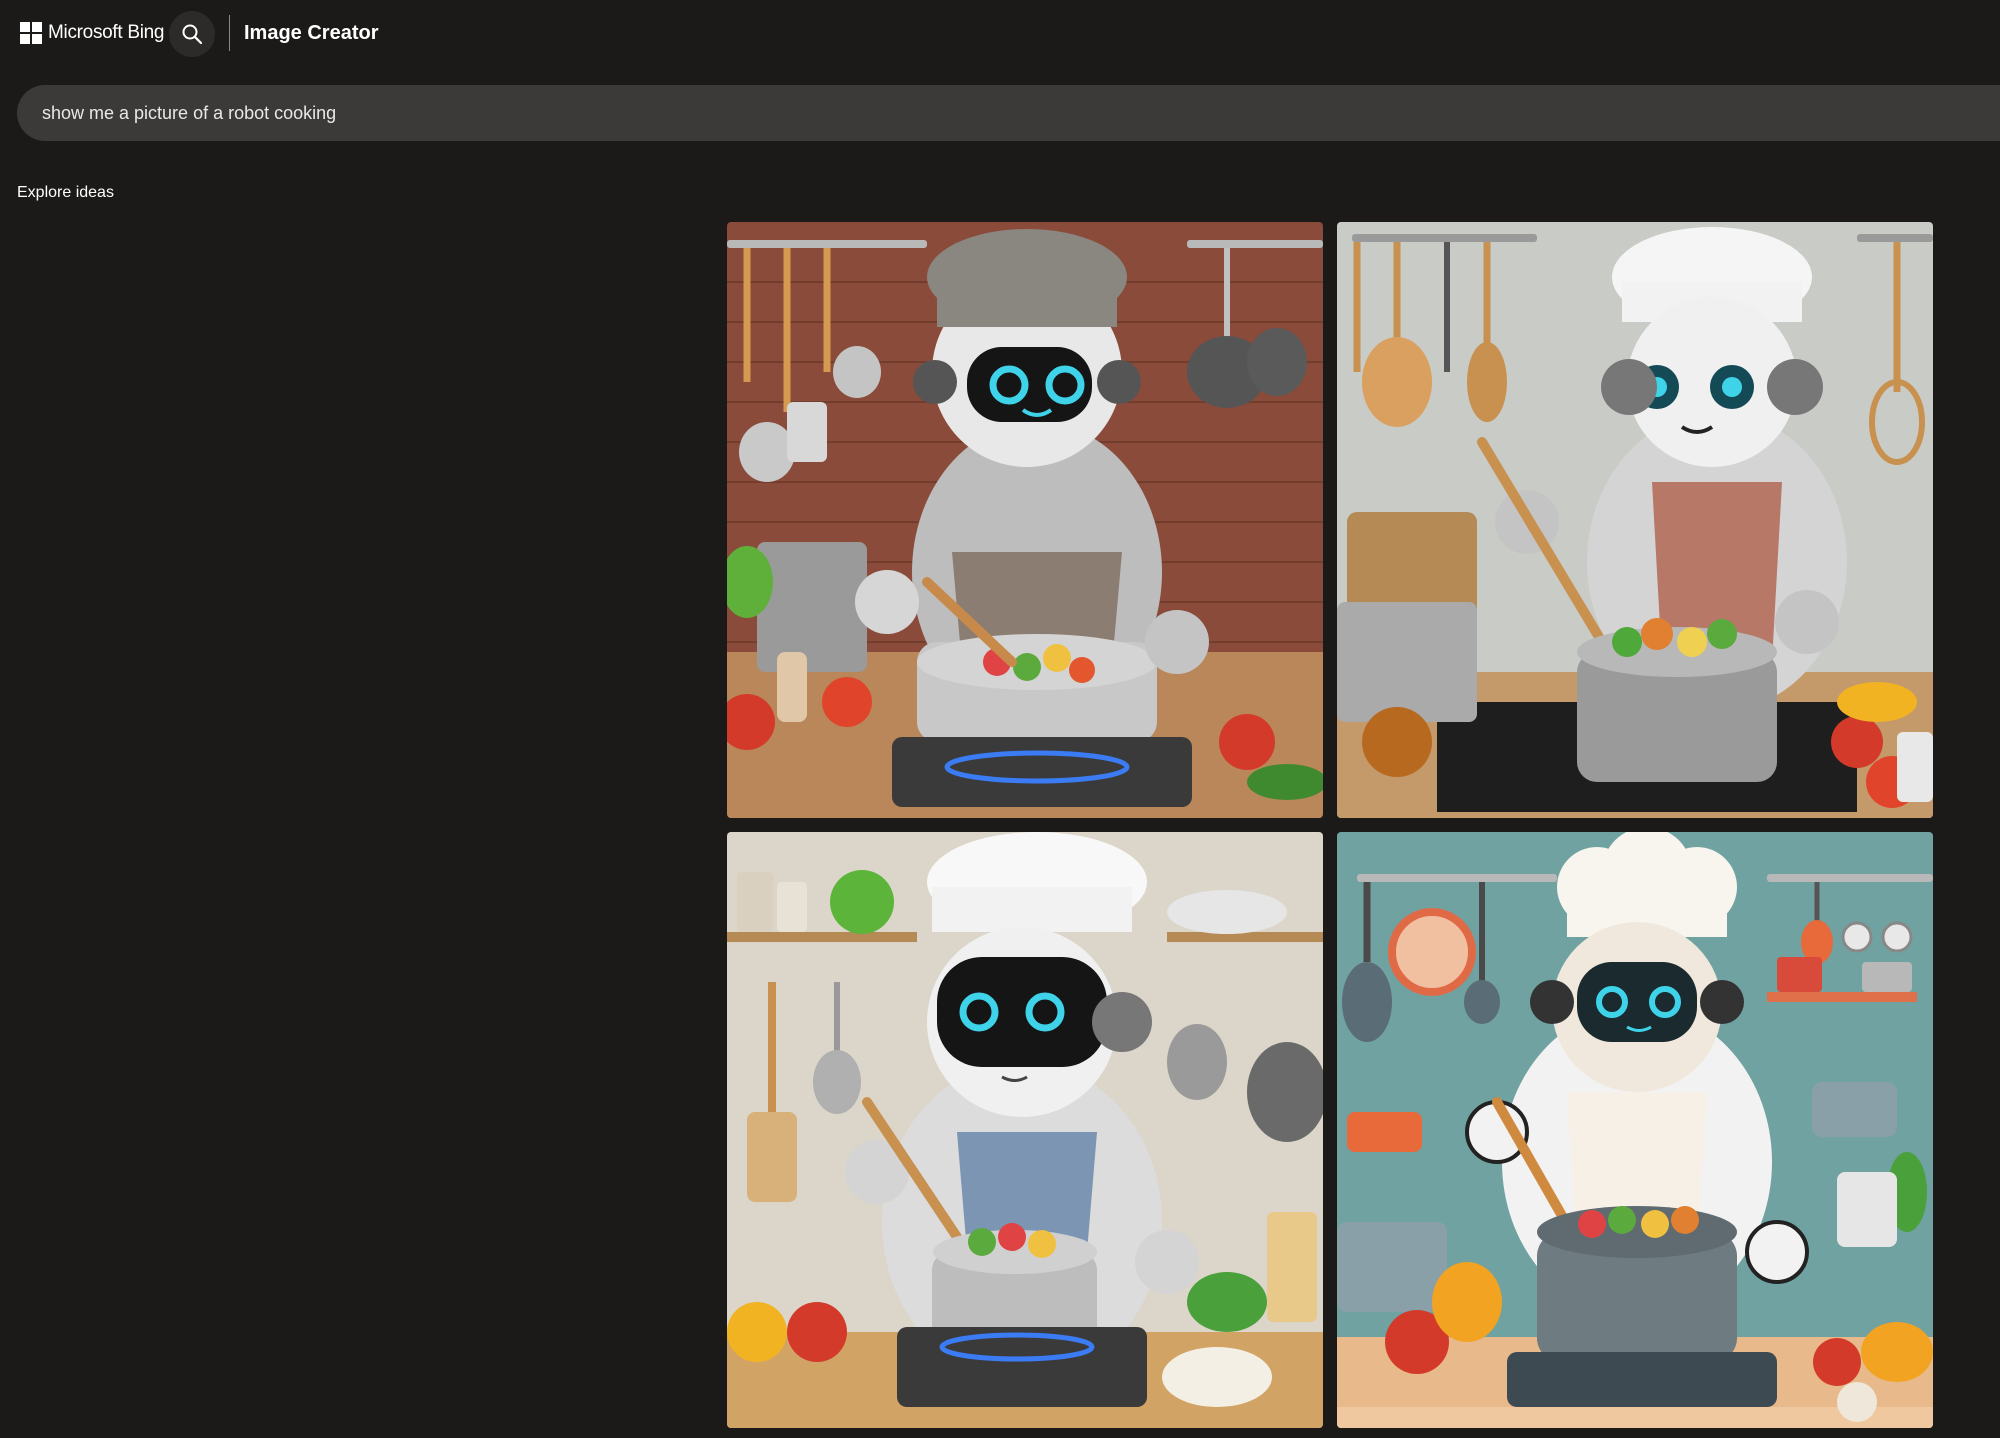 This screenshot has height=1438, width=2000. I want to click on search-icon, so click(192, 34).